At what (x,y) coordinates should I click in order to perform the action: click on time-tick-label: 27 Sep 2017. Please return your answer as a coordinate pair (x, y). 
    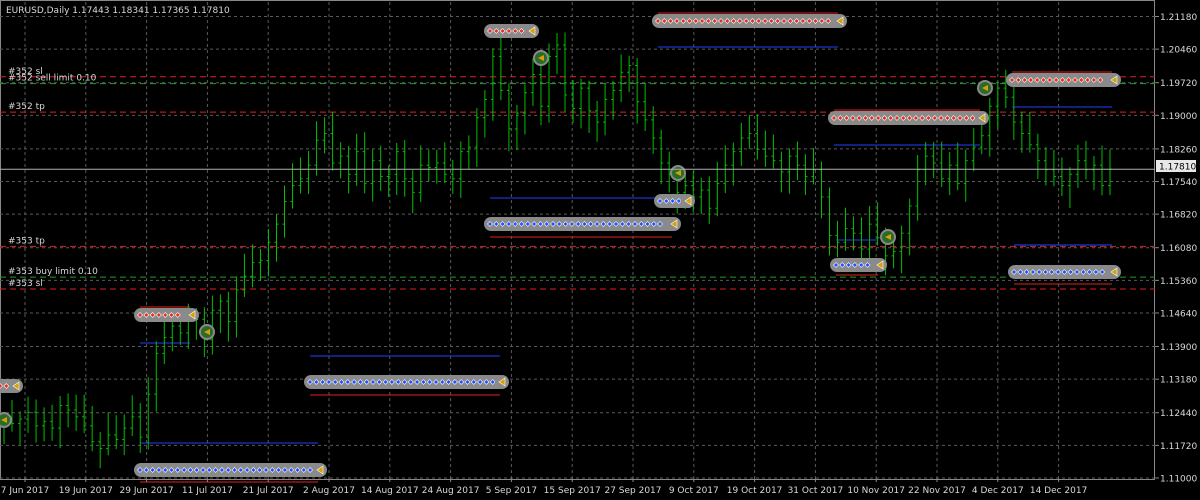
    Looking at the image, I should click on (632, 491).